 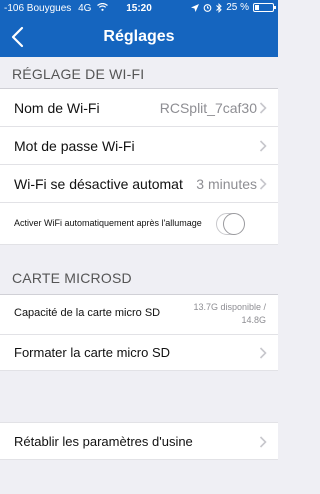 I want to click on alarm-icon, so click(x=207, y=8).